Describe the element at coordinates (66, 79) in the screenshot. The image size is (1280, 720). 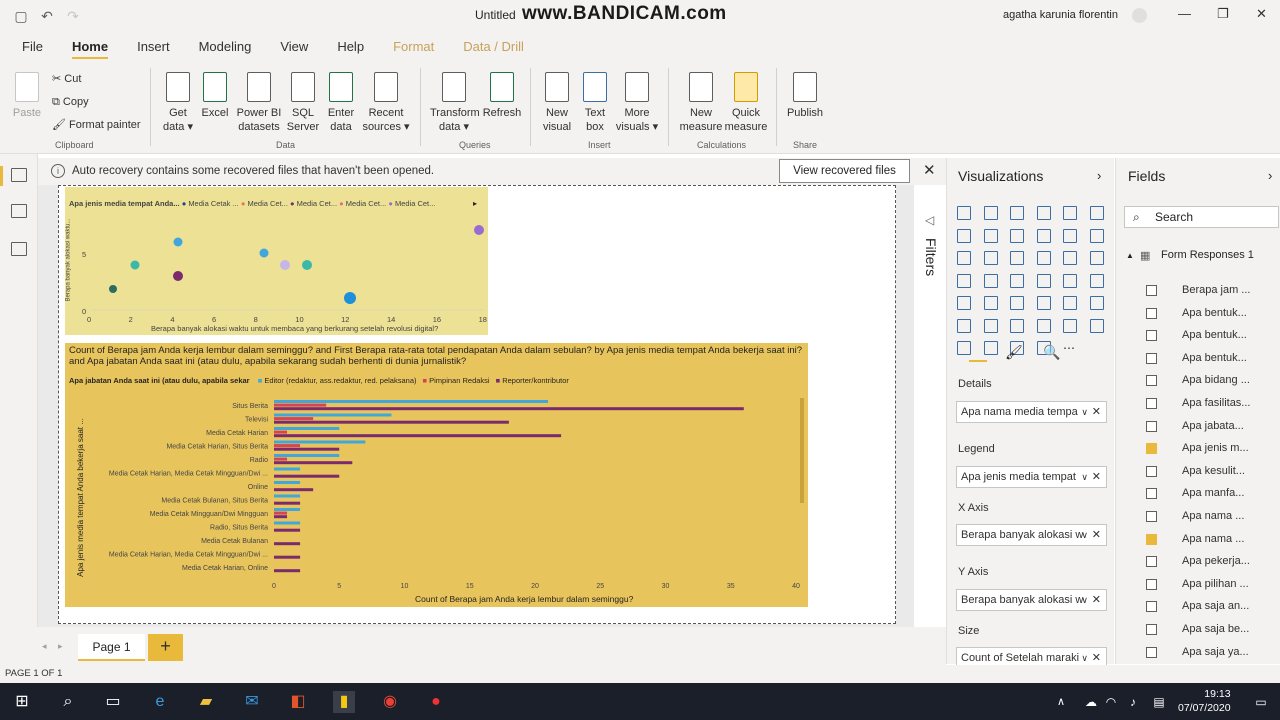
I see `cut-button: ✂ Cut` at that location.